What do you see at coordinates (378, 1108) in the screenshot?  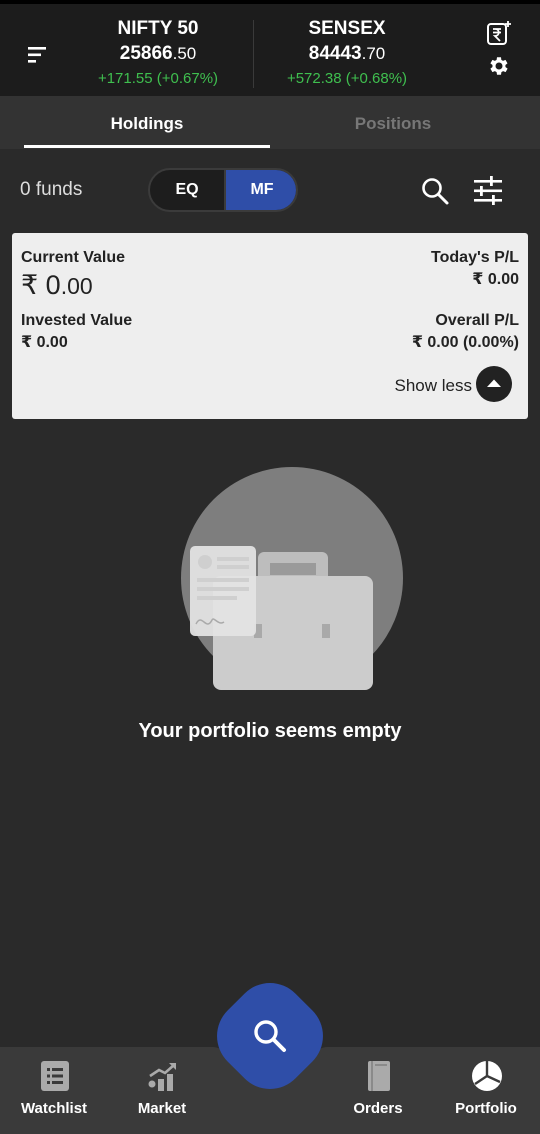 I see `nav-label-orders: Orders` at bounding box center [378, 1108].